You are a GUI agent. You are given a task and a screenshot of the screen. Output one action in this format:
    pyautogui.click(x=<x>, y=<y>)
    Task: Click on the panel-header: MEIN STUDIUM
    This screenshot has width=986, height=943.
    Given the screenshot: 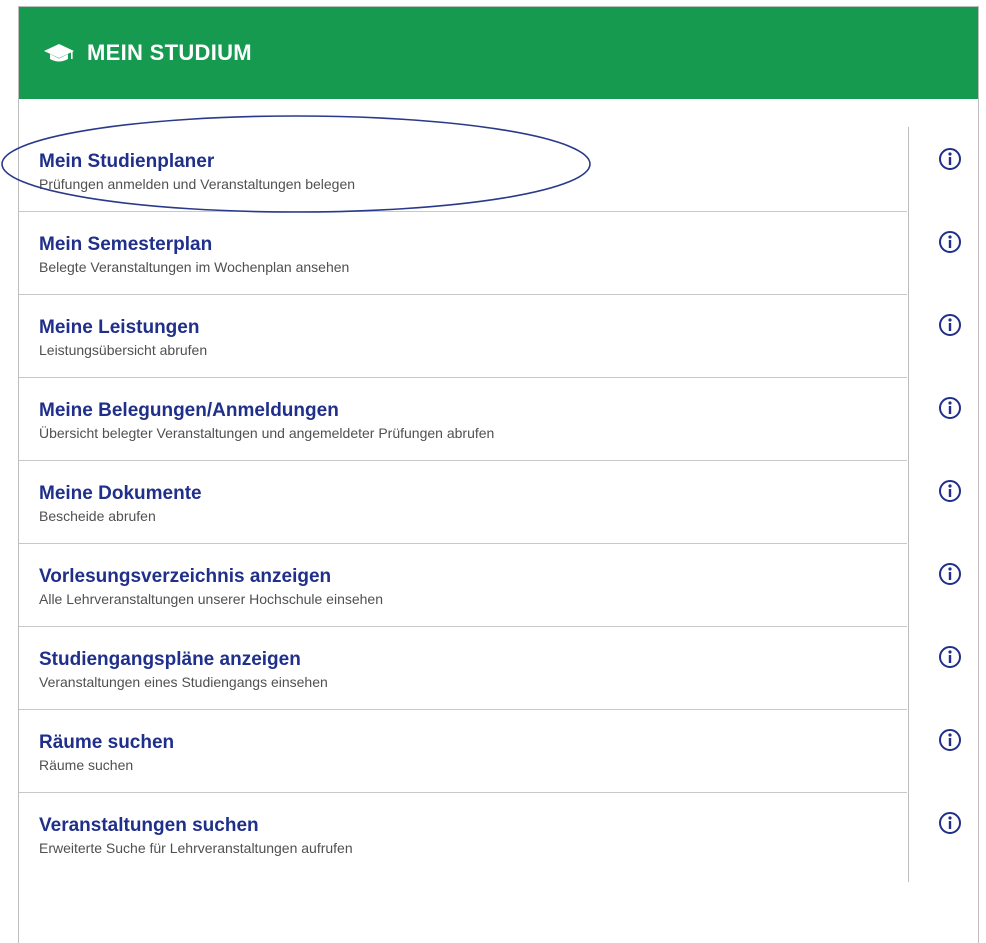 What is the action you would take?
    pyautogui.click(x=498, y=53)
    